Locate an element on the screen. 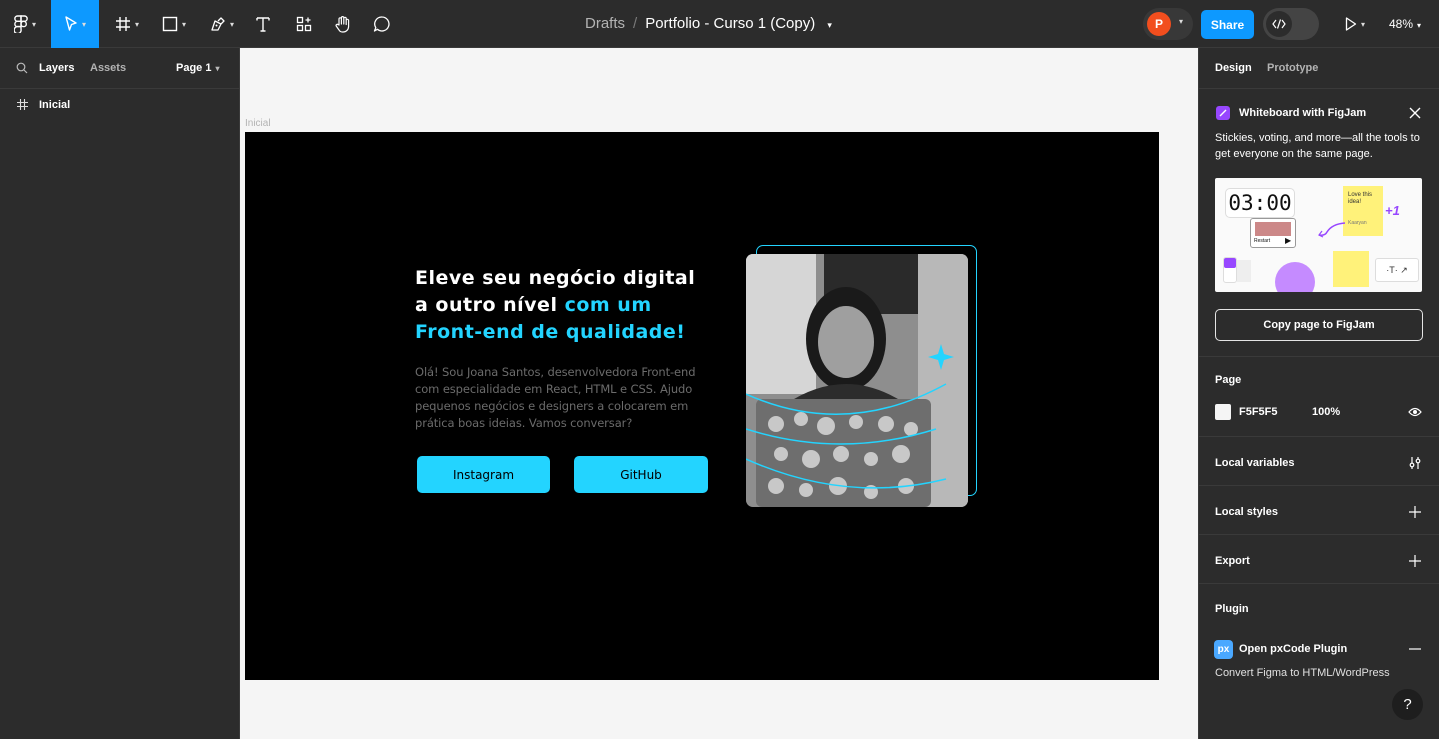 This screenshot has width=1439, height=739. close-icon is located at coordinates (1415, 113).